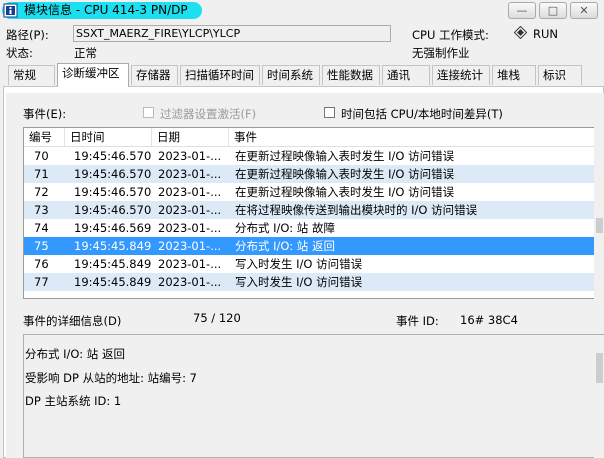 The width and height of the screenshot is (604, 458). I want to click on window-title: 模块信息 - CPU 414-3 PN/DP, so click(106, 10).